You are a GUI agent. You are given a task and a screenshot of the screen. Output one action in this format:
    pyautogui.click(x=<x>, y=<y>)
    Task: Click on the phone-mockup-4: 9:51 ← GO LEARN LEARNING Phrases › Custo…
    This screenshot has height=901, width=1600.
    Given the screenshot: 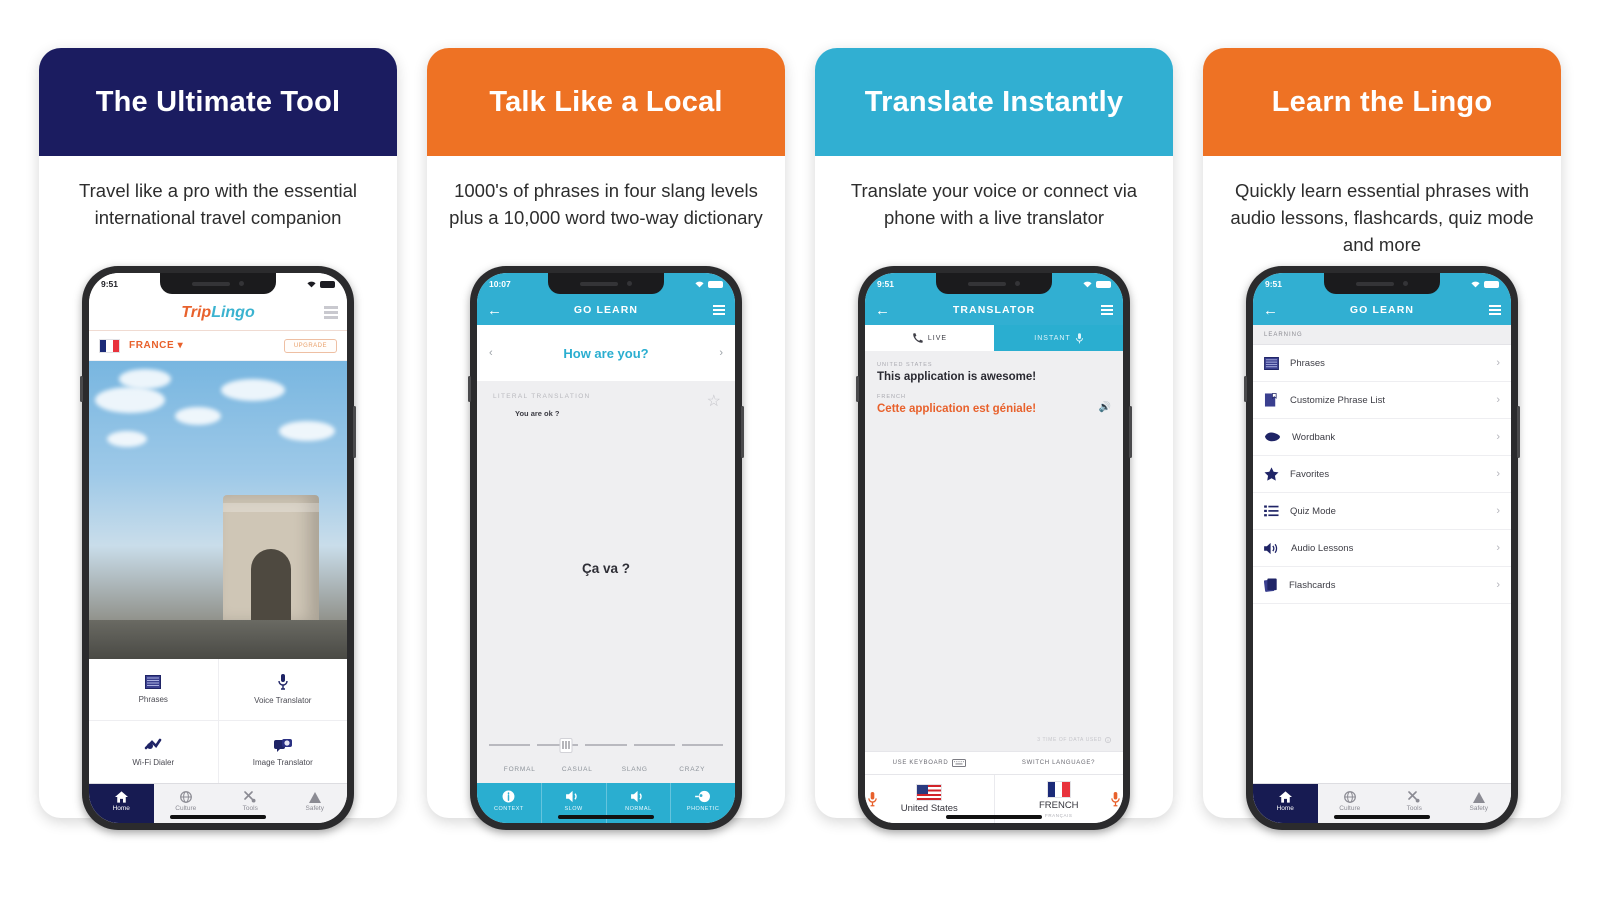 What is the action you would take?
    pyautogui.click(x=1382, y=548)
    